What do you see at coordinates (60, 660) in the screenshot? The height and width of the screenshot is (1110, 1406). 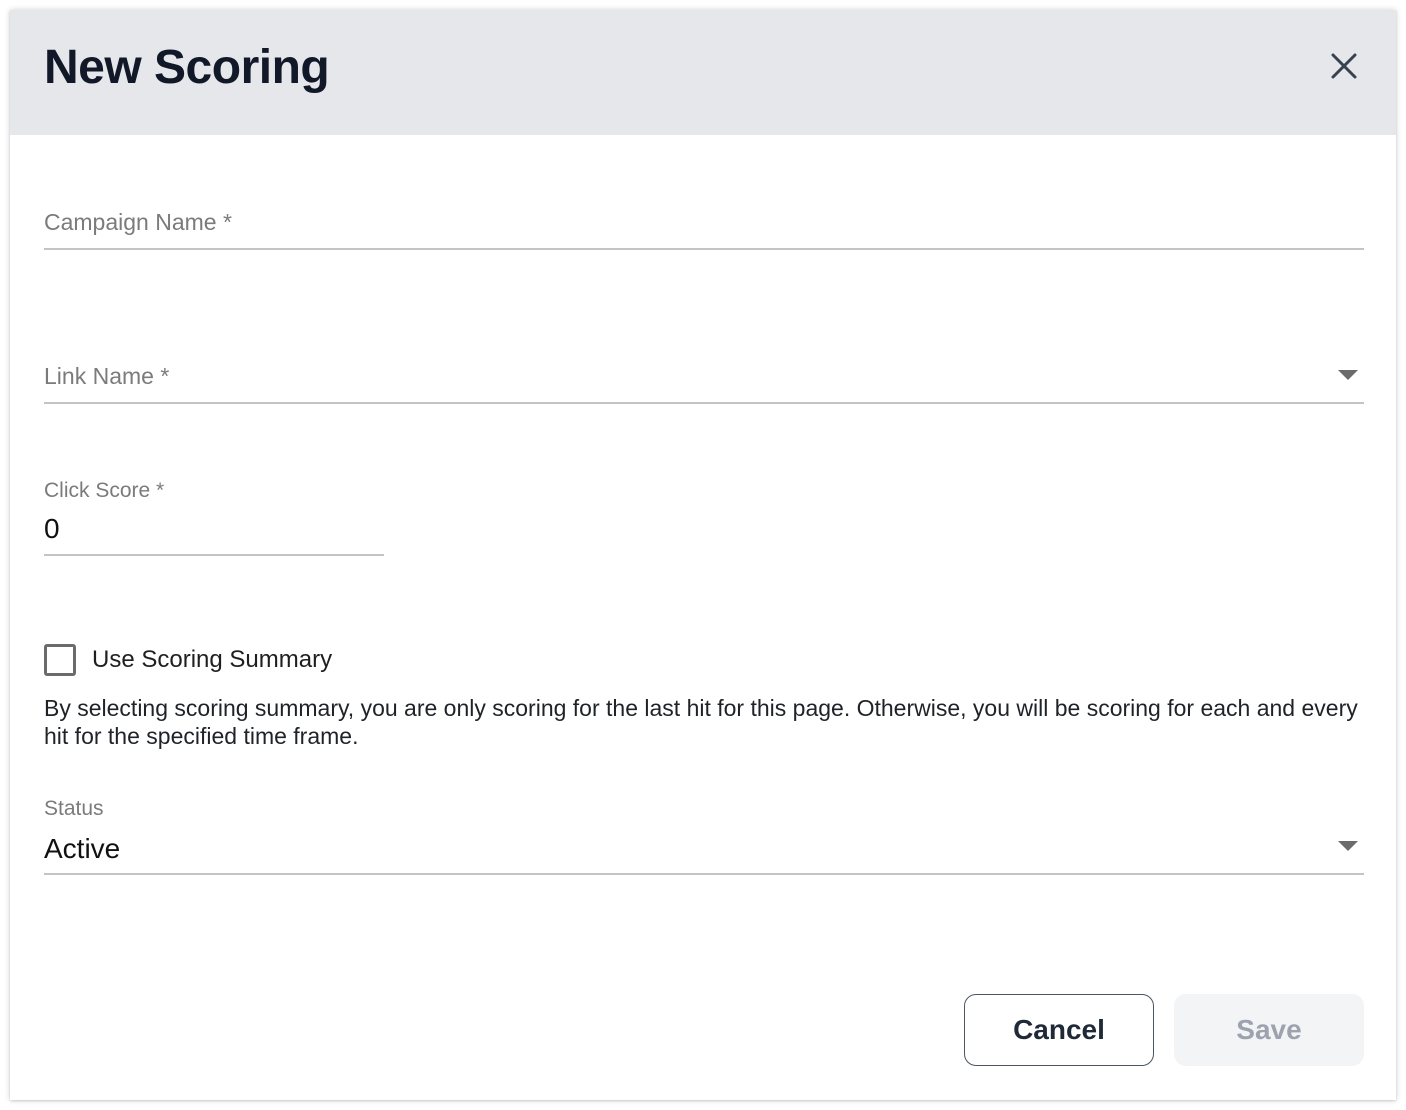 I see `use-scoring-summary-checkbox` at bounding box center [60, 660].